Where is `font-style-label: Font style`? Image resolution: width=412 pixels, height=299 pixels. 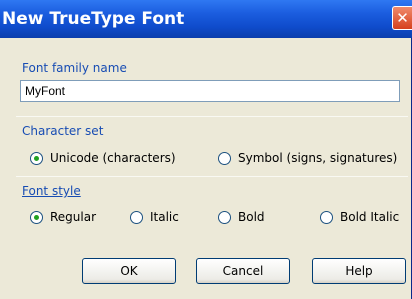 font-style-label: Font style is located at coordinates (51, 191).